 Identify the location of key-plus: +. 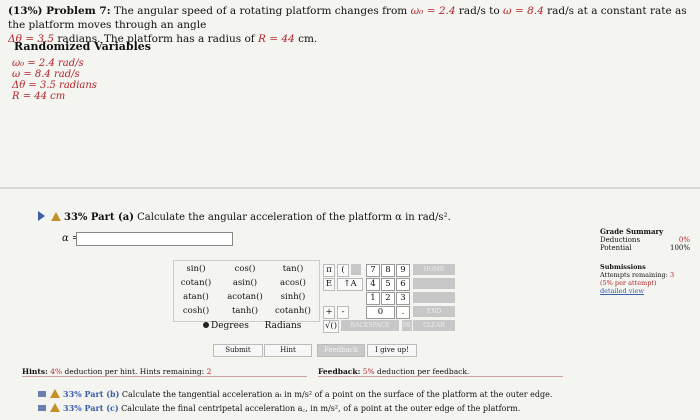
(329, 312).